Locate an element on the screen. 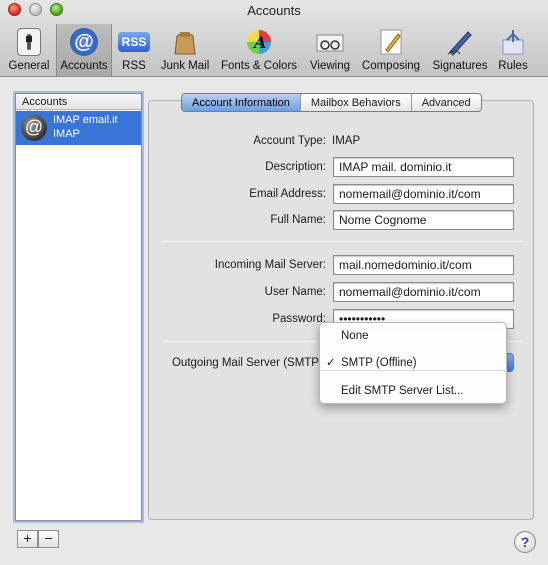  tab-advanced: Advanced is located at coordinates (446, 102).